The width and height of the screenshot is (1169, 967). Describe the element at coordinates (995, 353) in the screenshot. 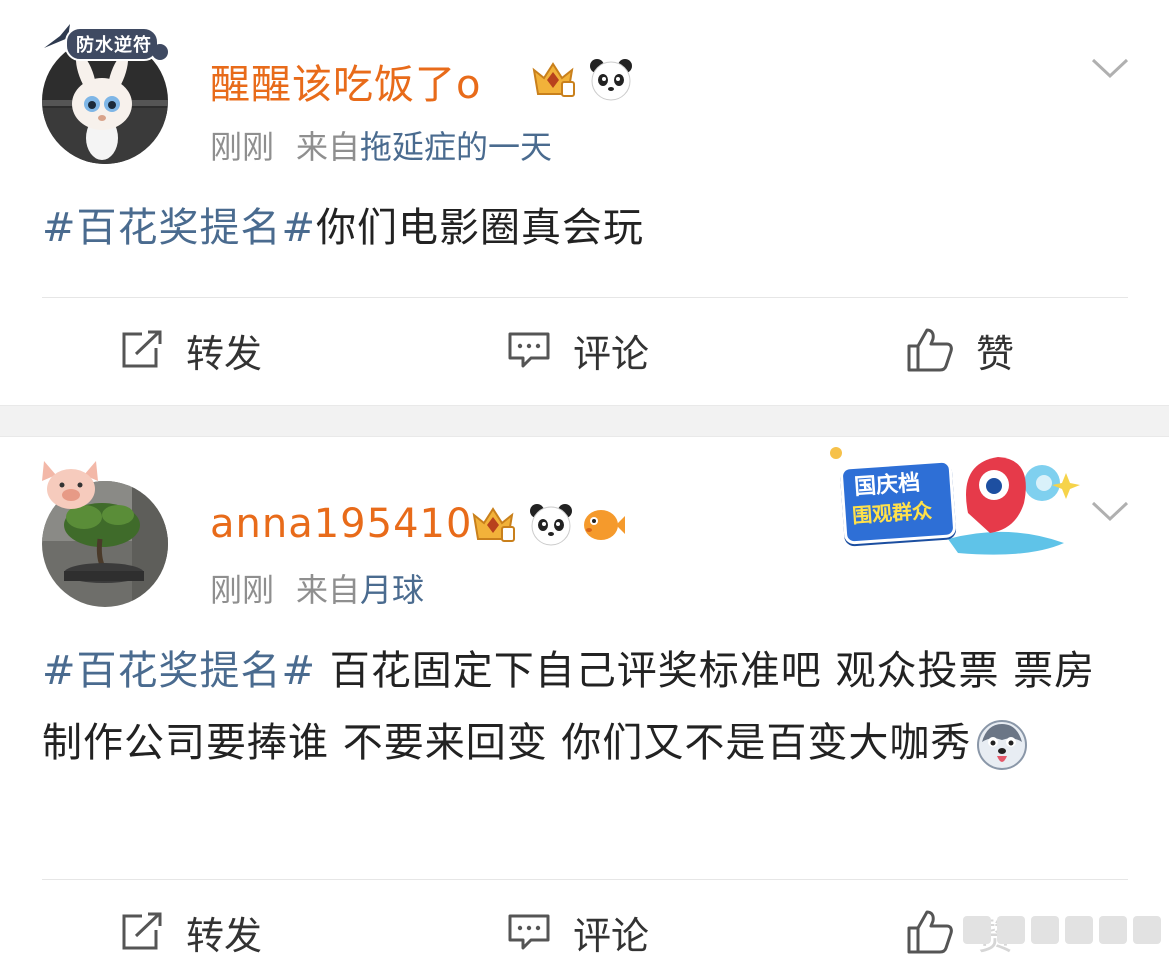

I see `like-label: 赞` at that location.